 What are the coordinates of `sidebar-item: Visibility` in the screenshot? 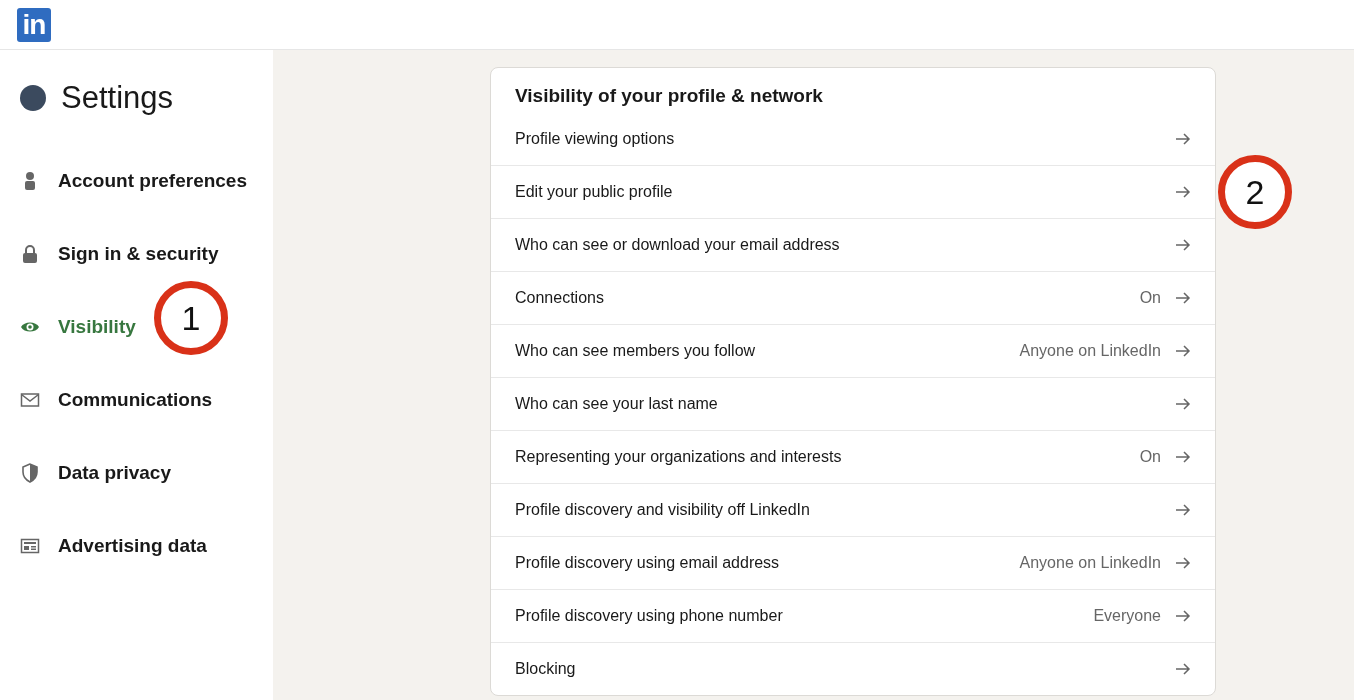 It's located at (78, 326).